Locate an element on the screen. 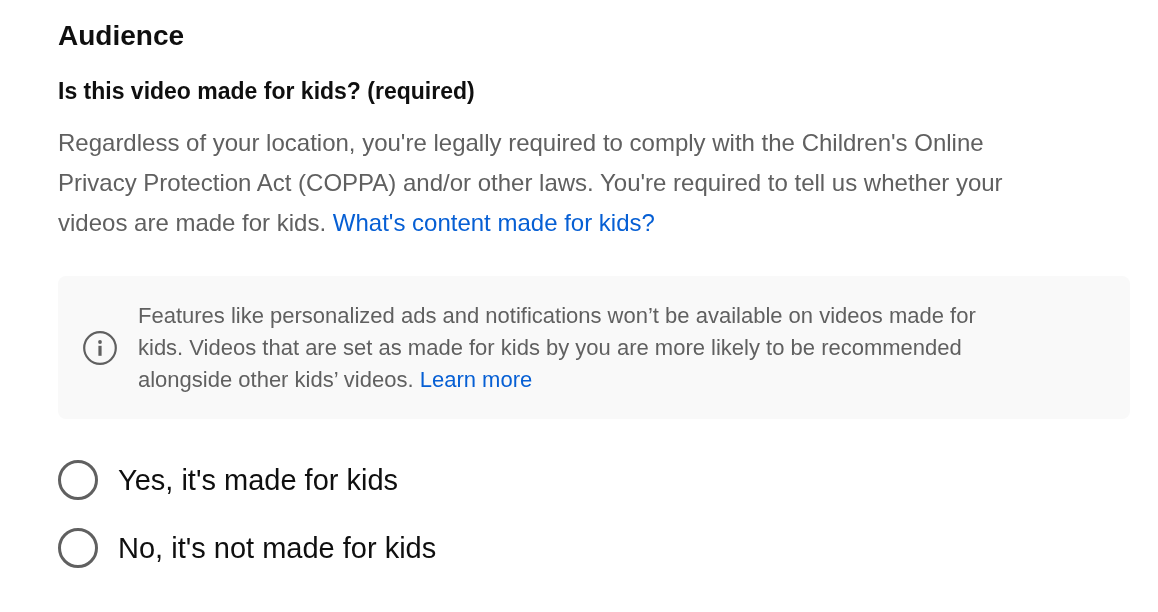  section-title: Audience is located at coordinates (121, 36).